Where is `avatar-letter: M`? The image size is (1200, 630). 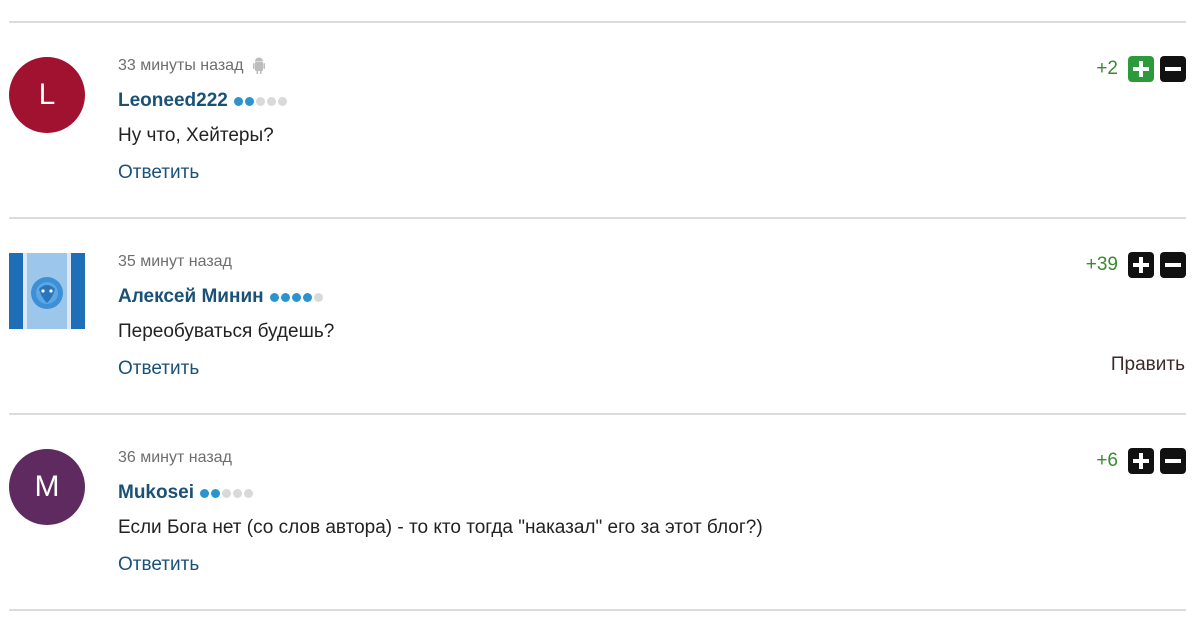
avatar-letter: M is located at coordinates (47, 486).